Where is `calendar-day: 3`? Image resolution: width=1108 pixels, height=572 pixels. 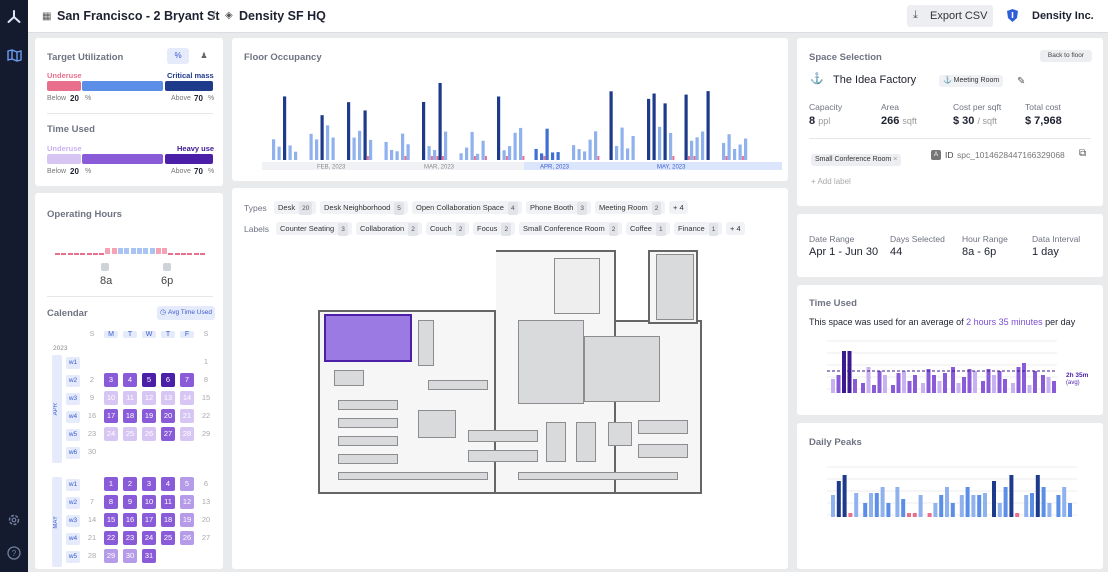
calendar-day: 3 is located at coordinates (111, 380).